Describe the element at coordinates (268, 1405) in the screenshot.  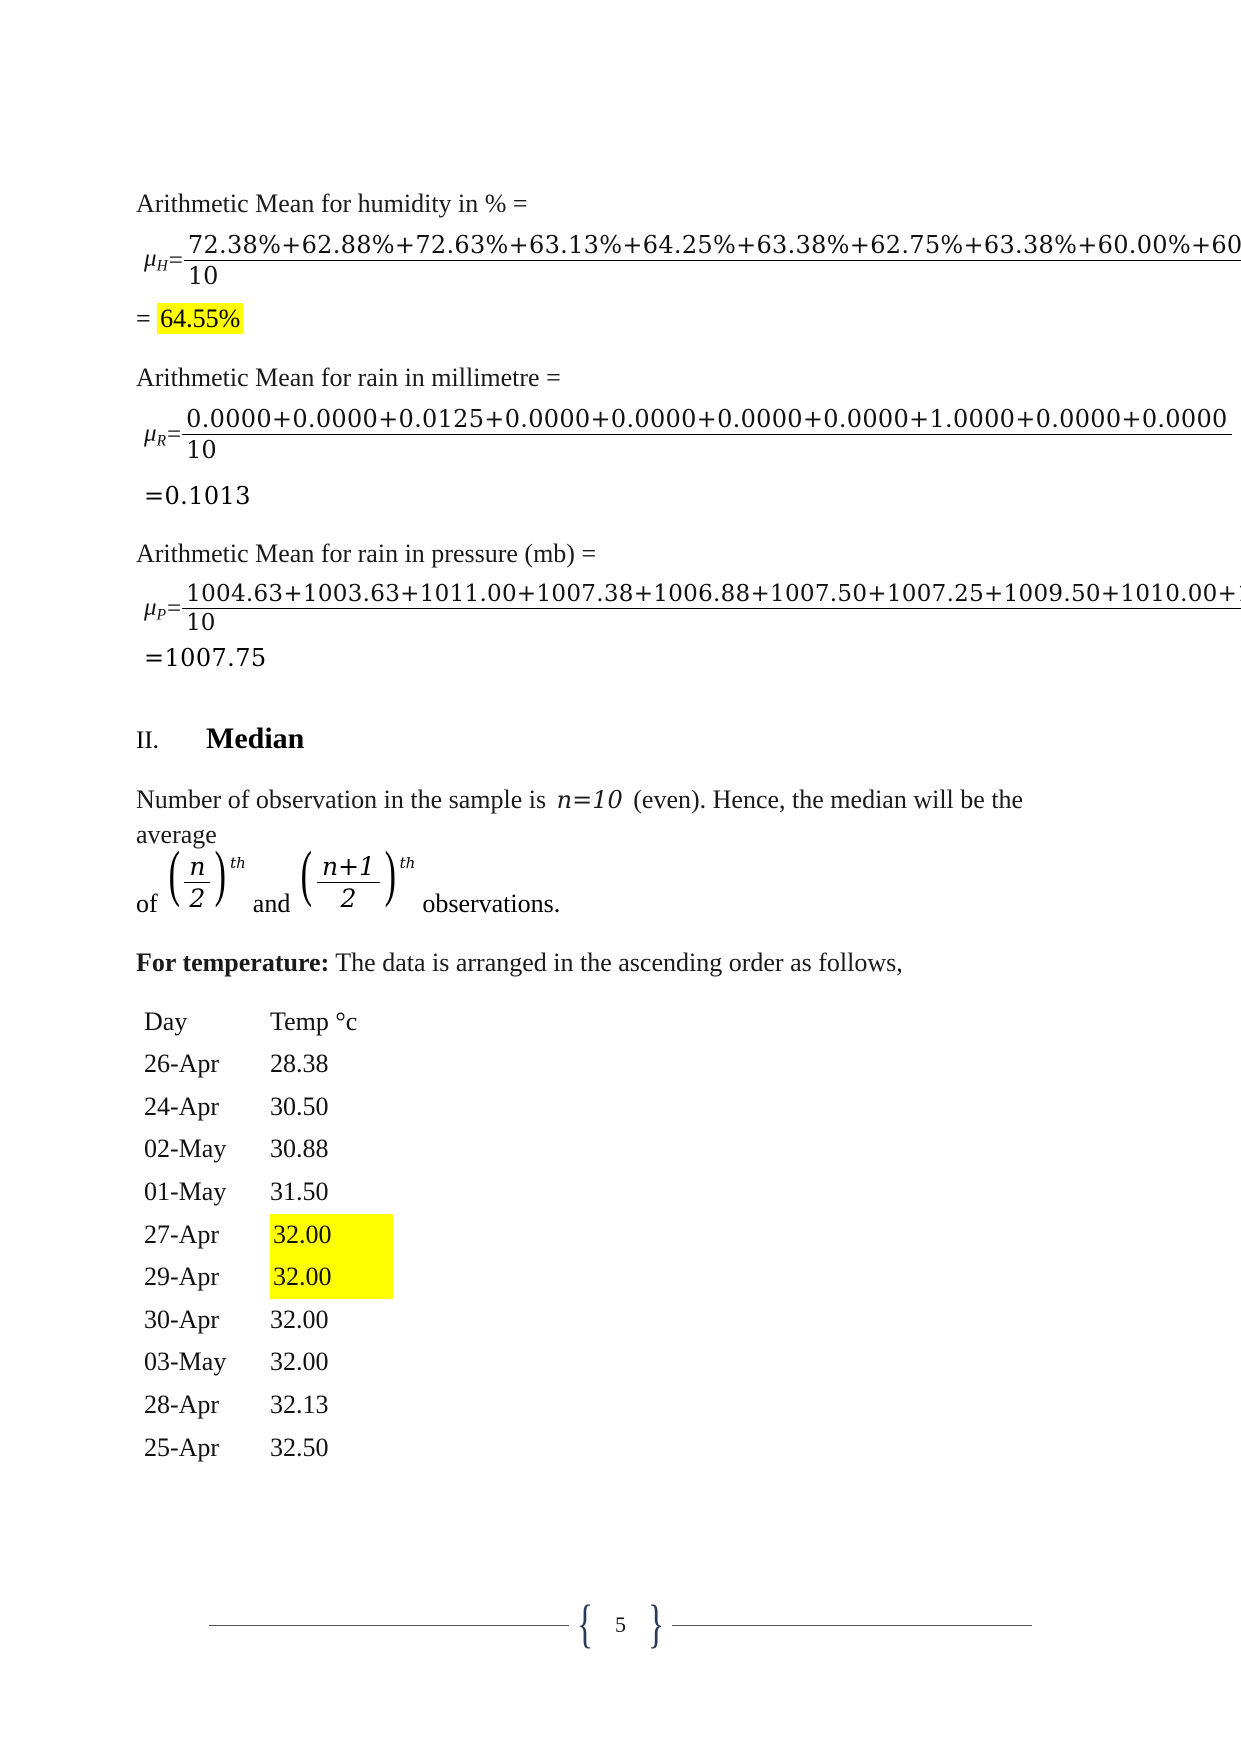
I see `table-row: 28-Apr 32.13` at that location.